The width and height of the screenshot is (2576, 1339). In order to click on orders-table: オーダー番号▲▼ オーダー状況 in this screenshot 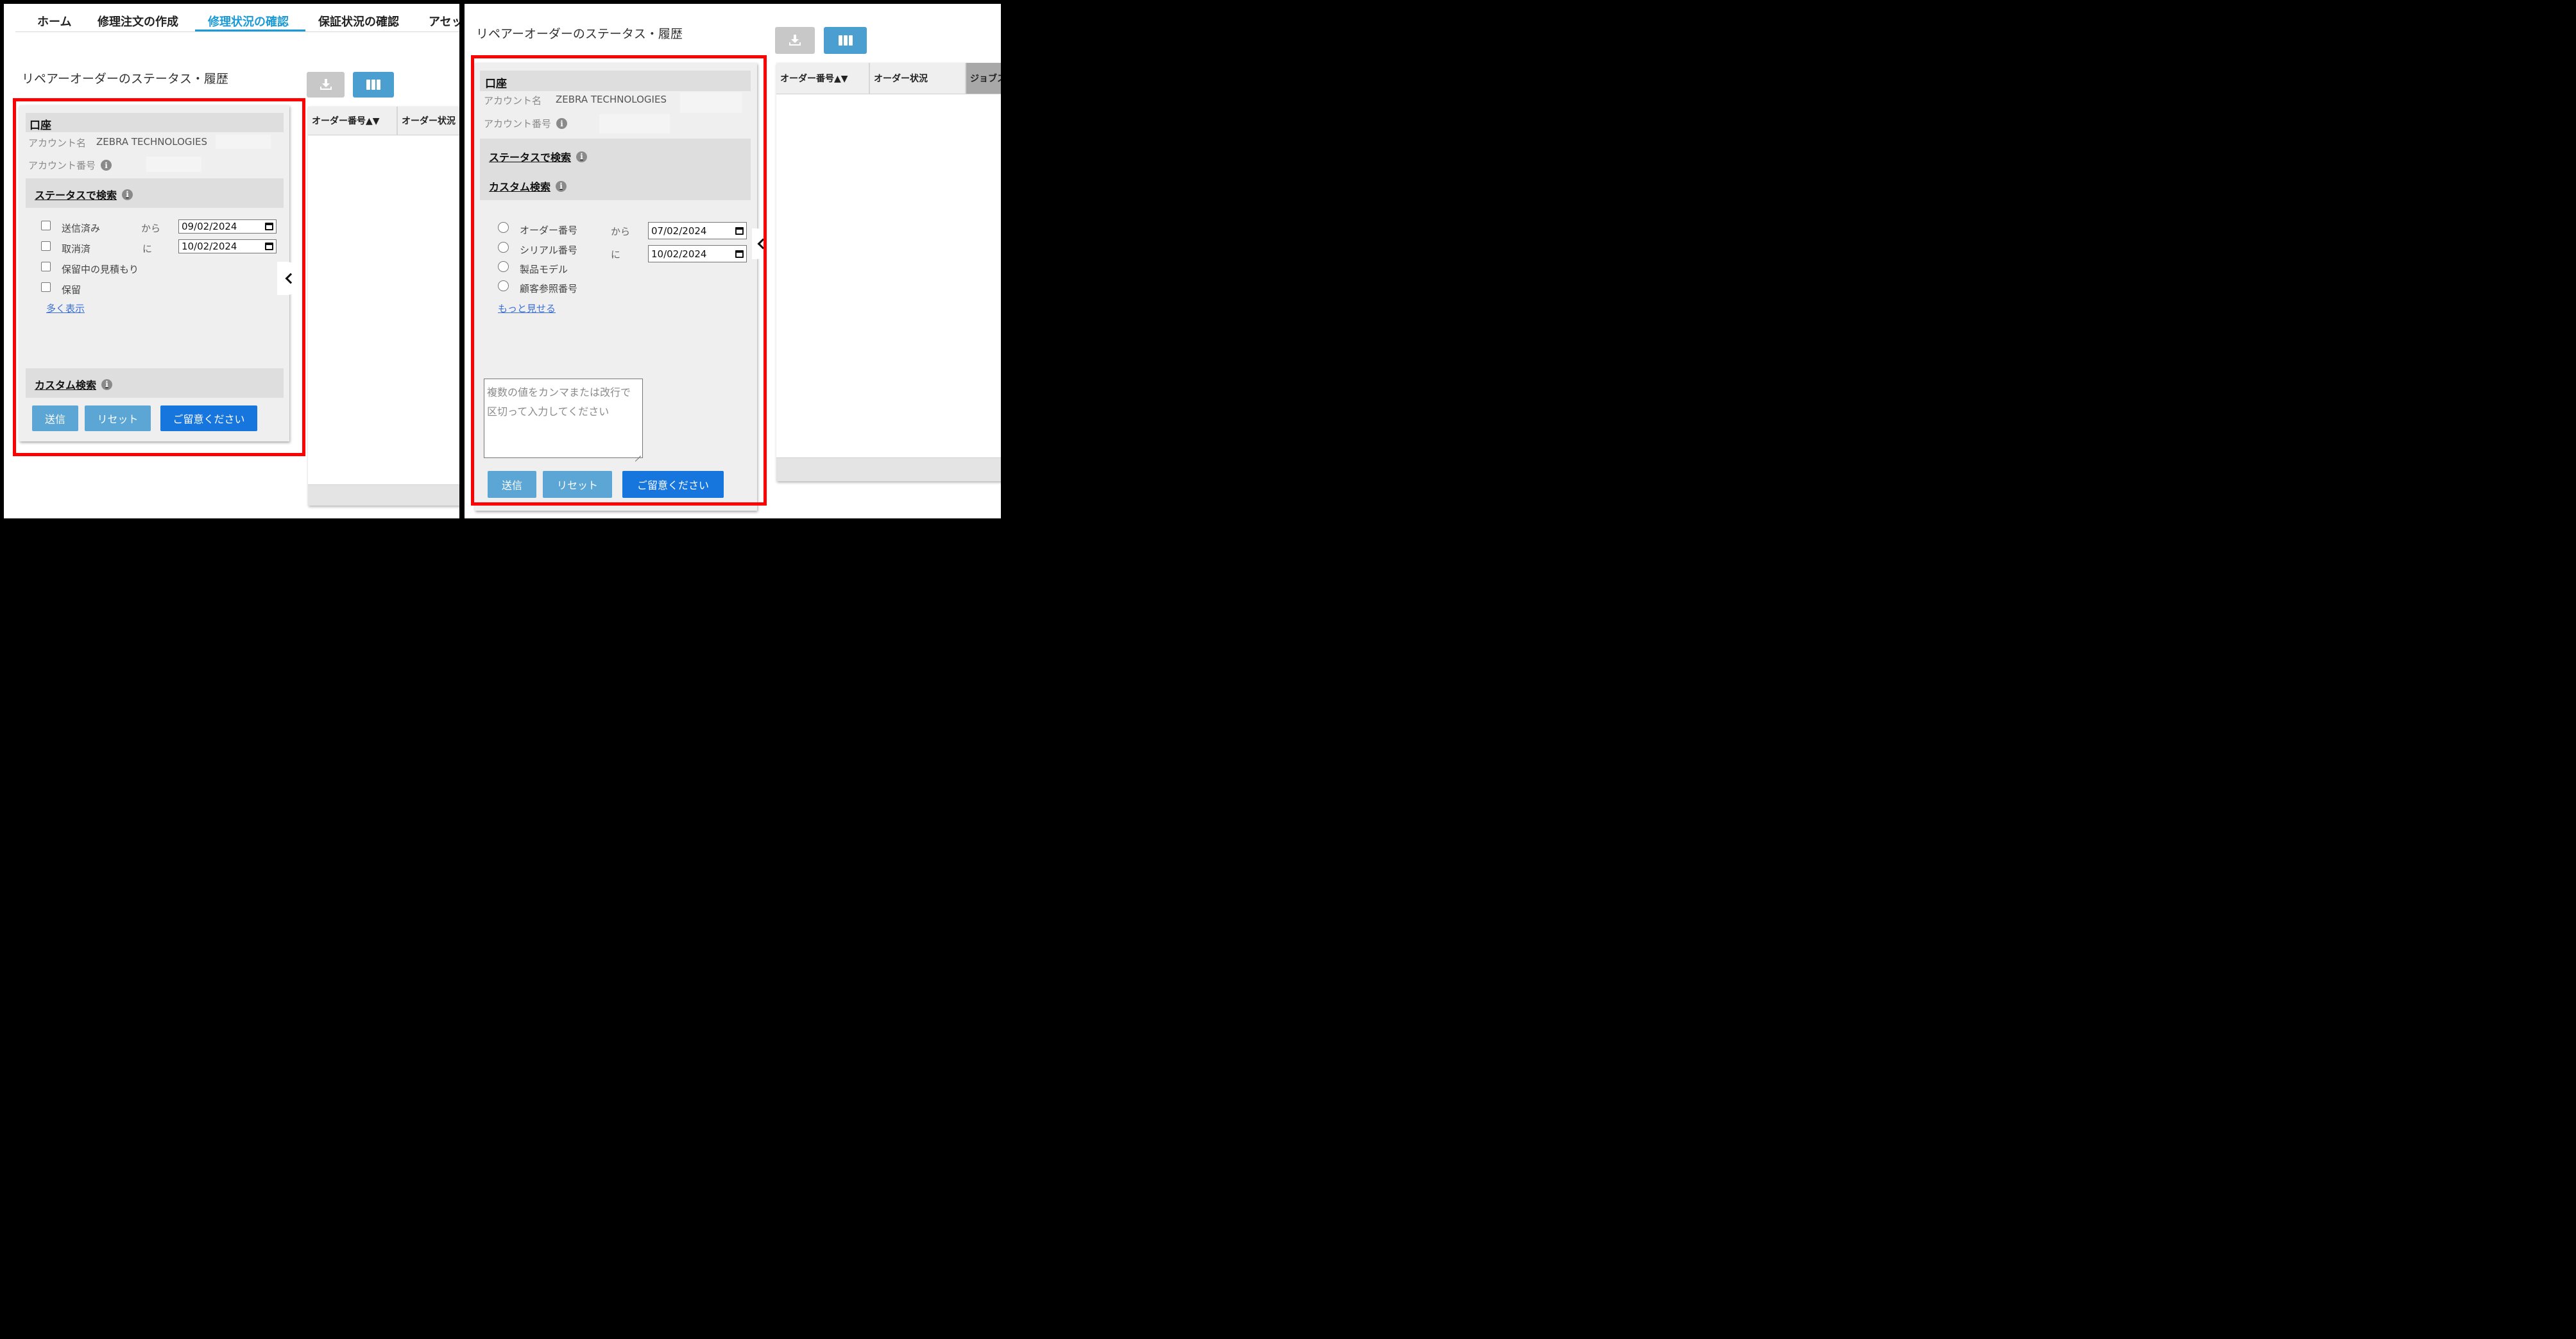, I will do `click(383, 307)`.